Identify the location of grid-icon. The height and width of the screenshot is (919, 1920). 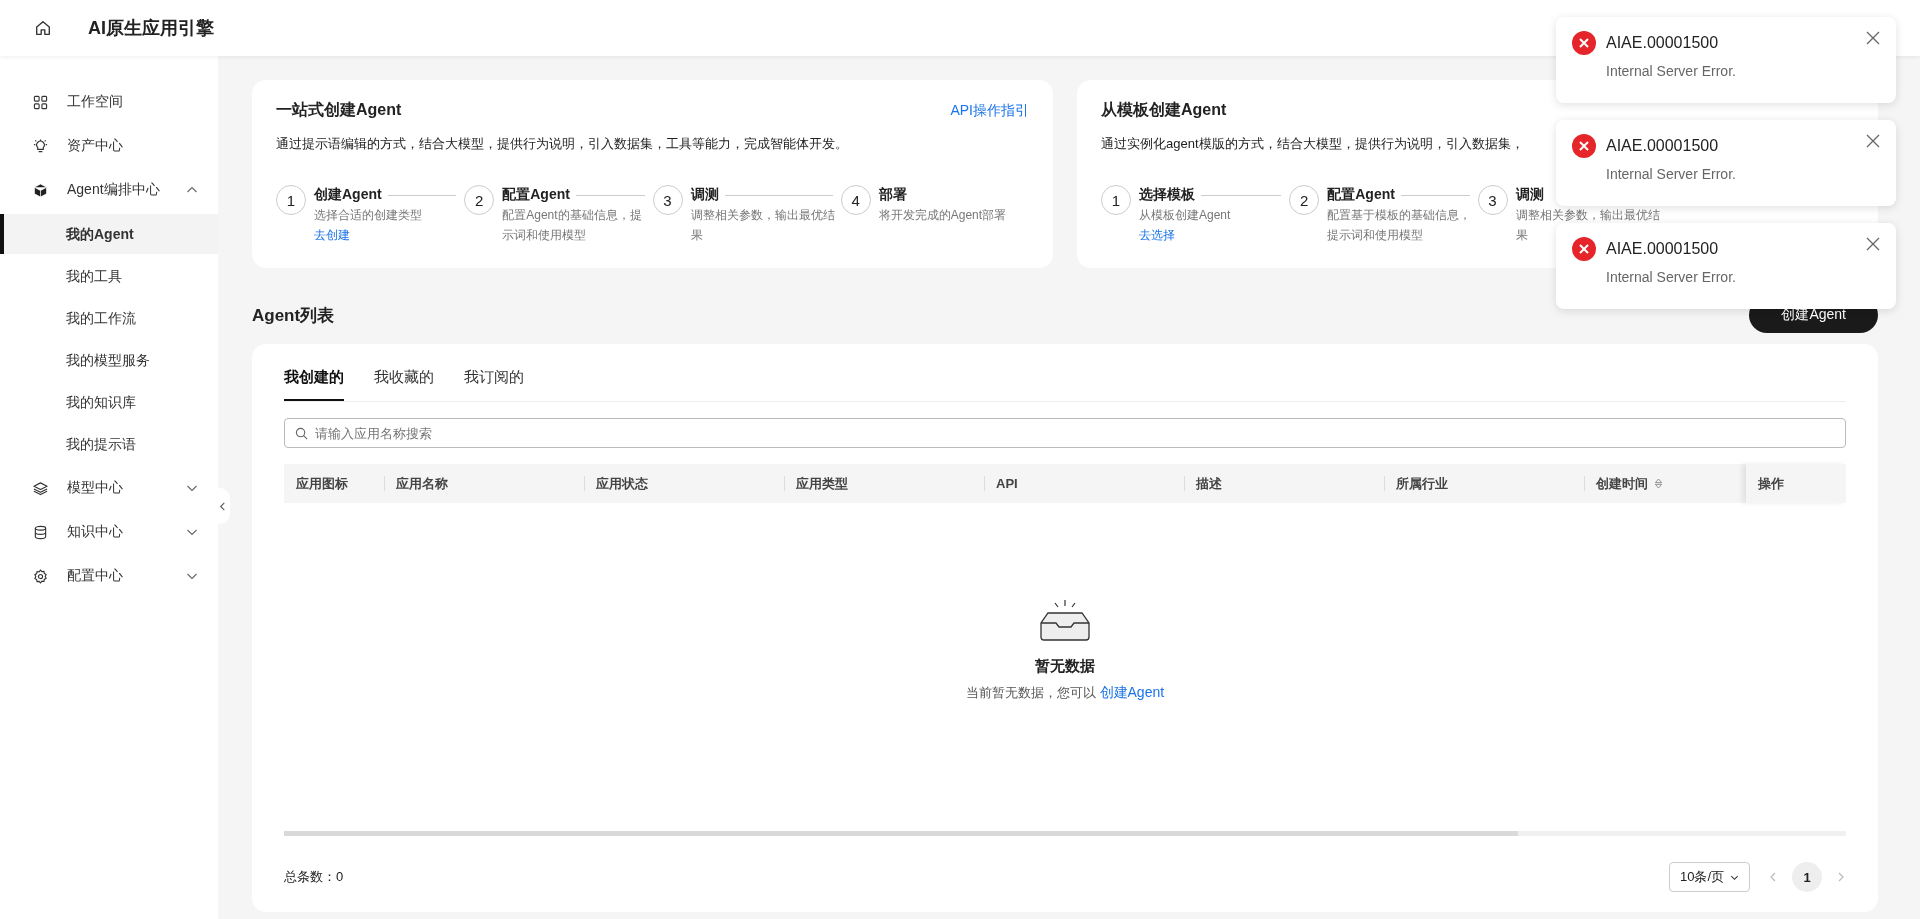
(40, 102).